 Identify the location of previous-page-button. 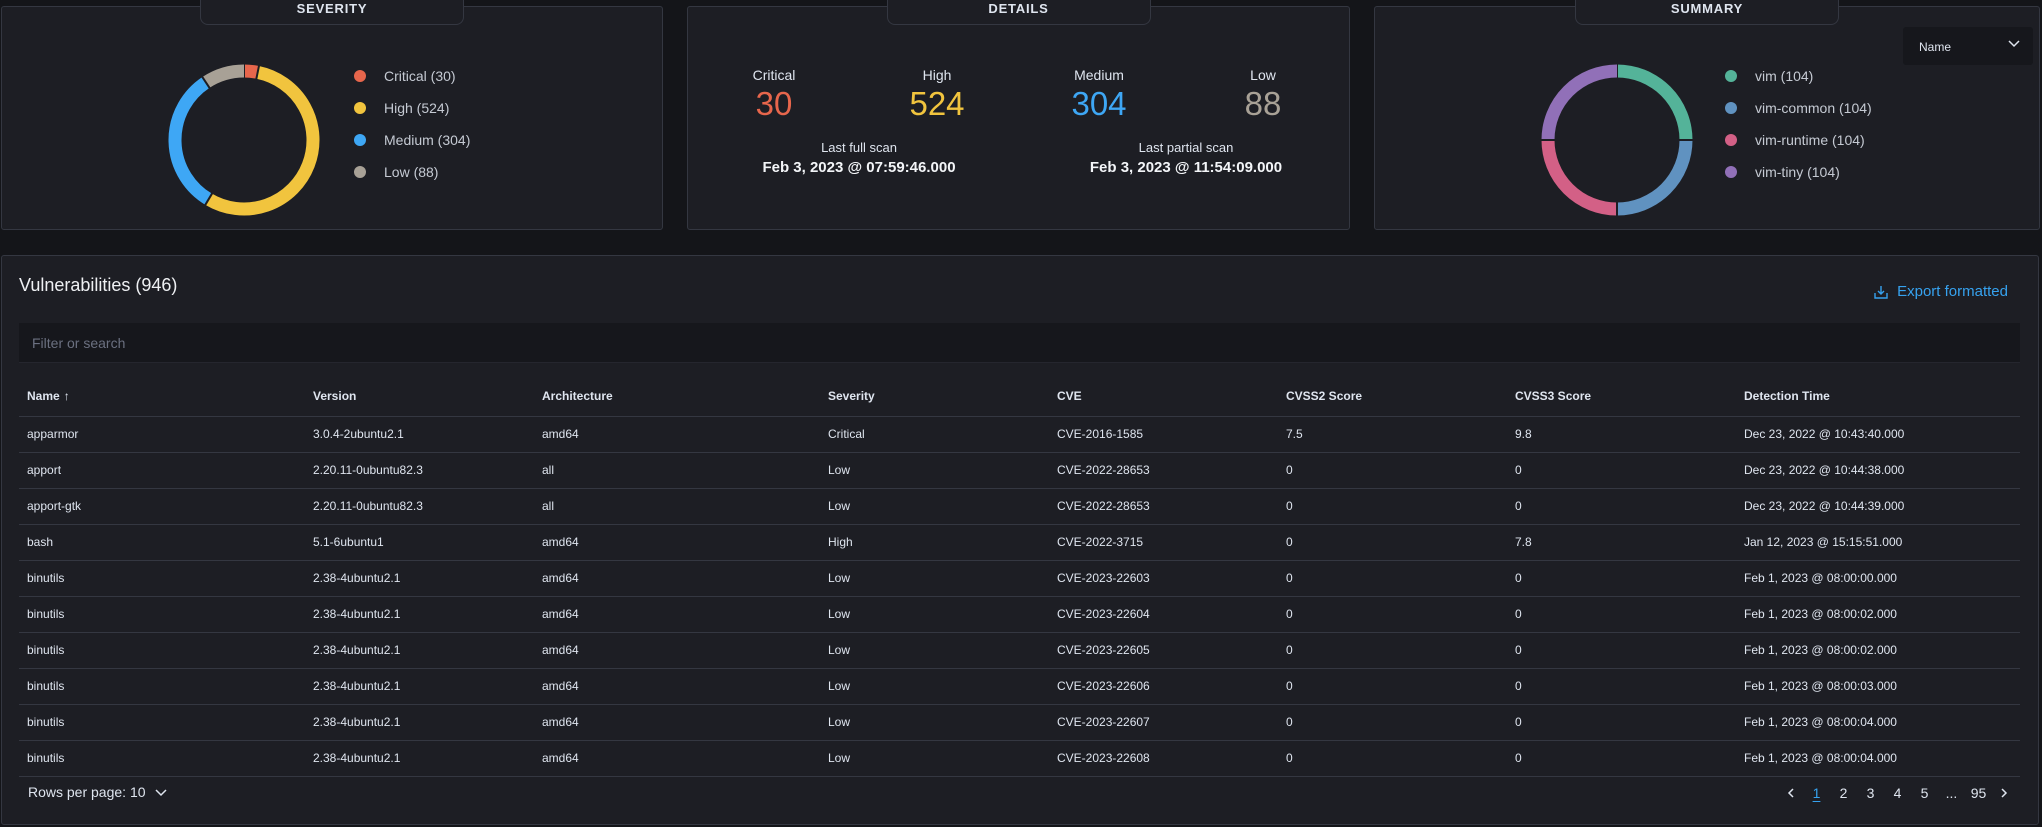
(1791, 793).